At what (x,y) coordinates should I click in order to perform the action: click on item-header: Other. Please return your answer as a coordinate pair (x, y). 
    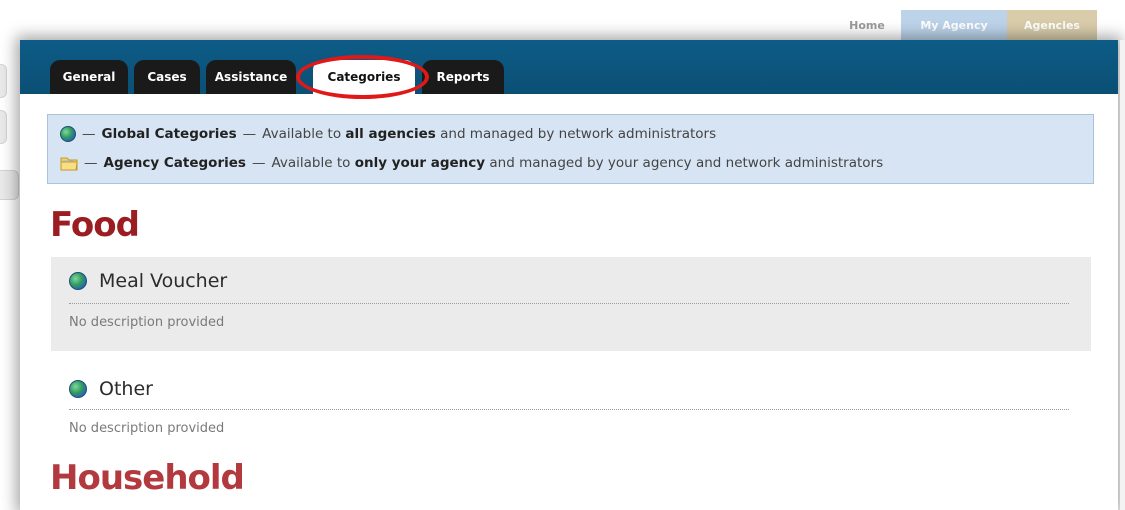
    Looking at the image, I should click on (111, 389).